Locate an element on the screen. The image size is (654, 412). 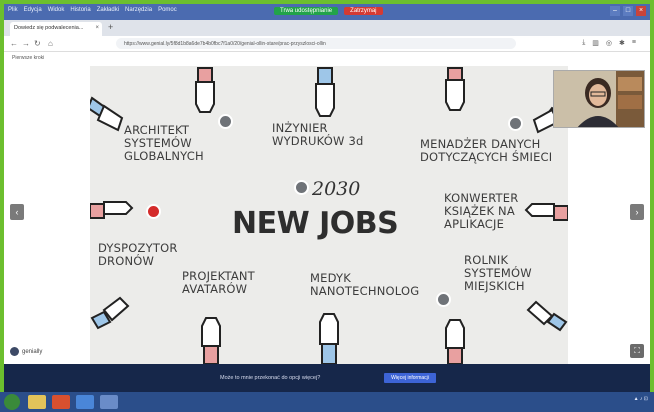
back-icon: ← is located at coordinates (14, 43).